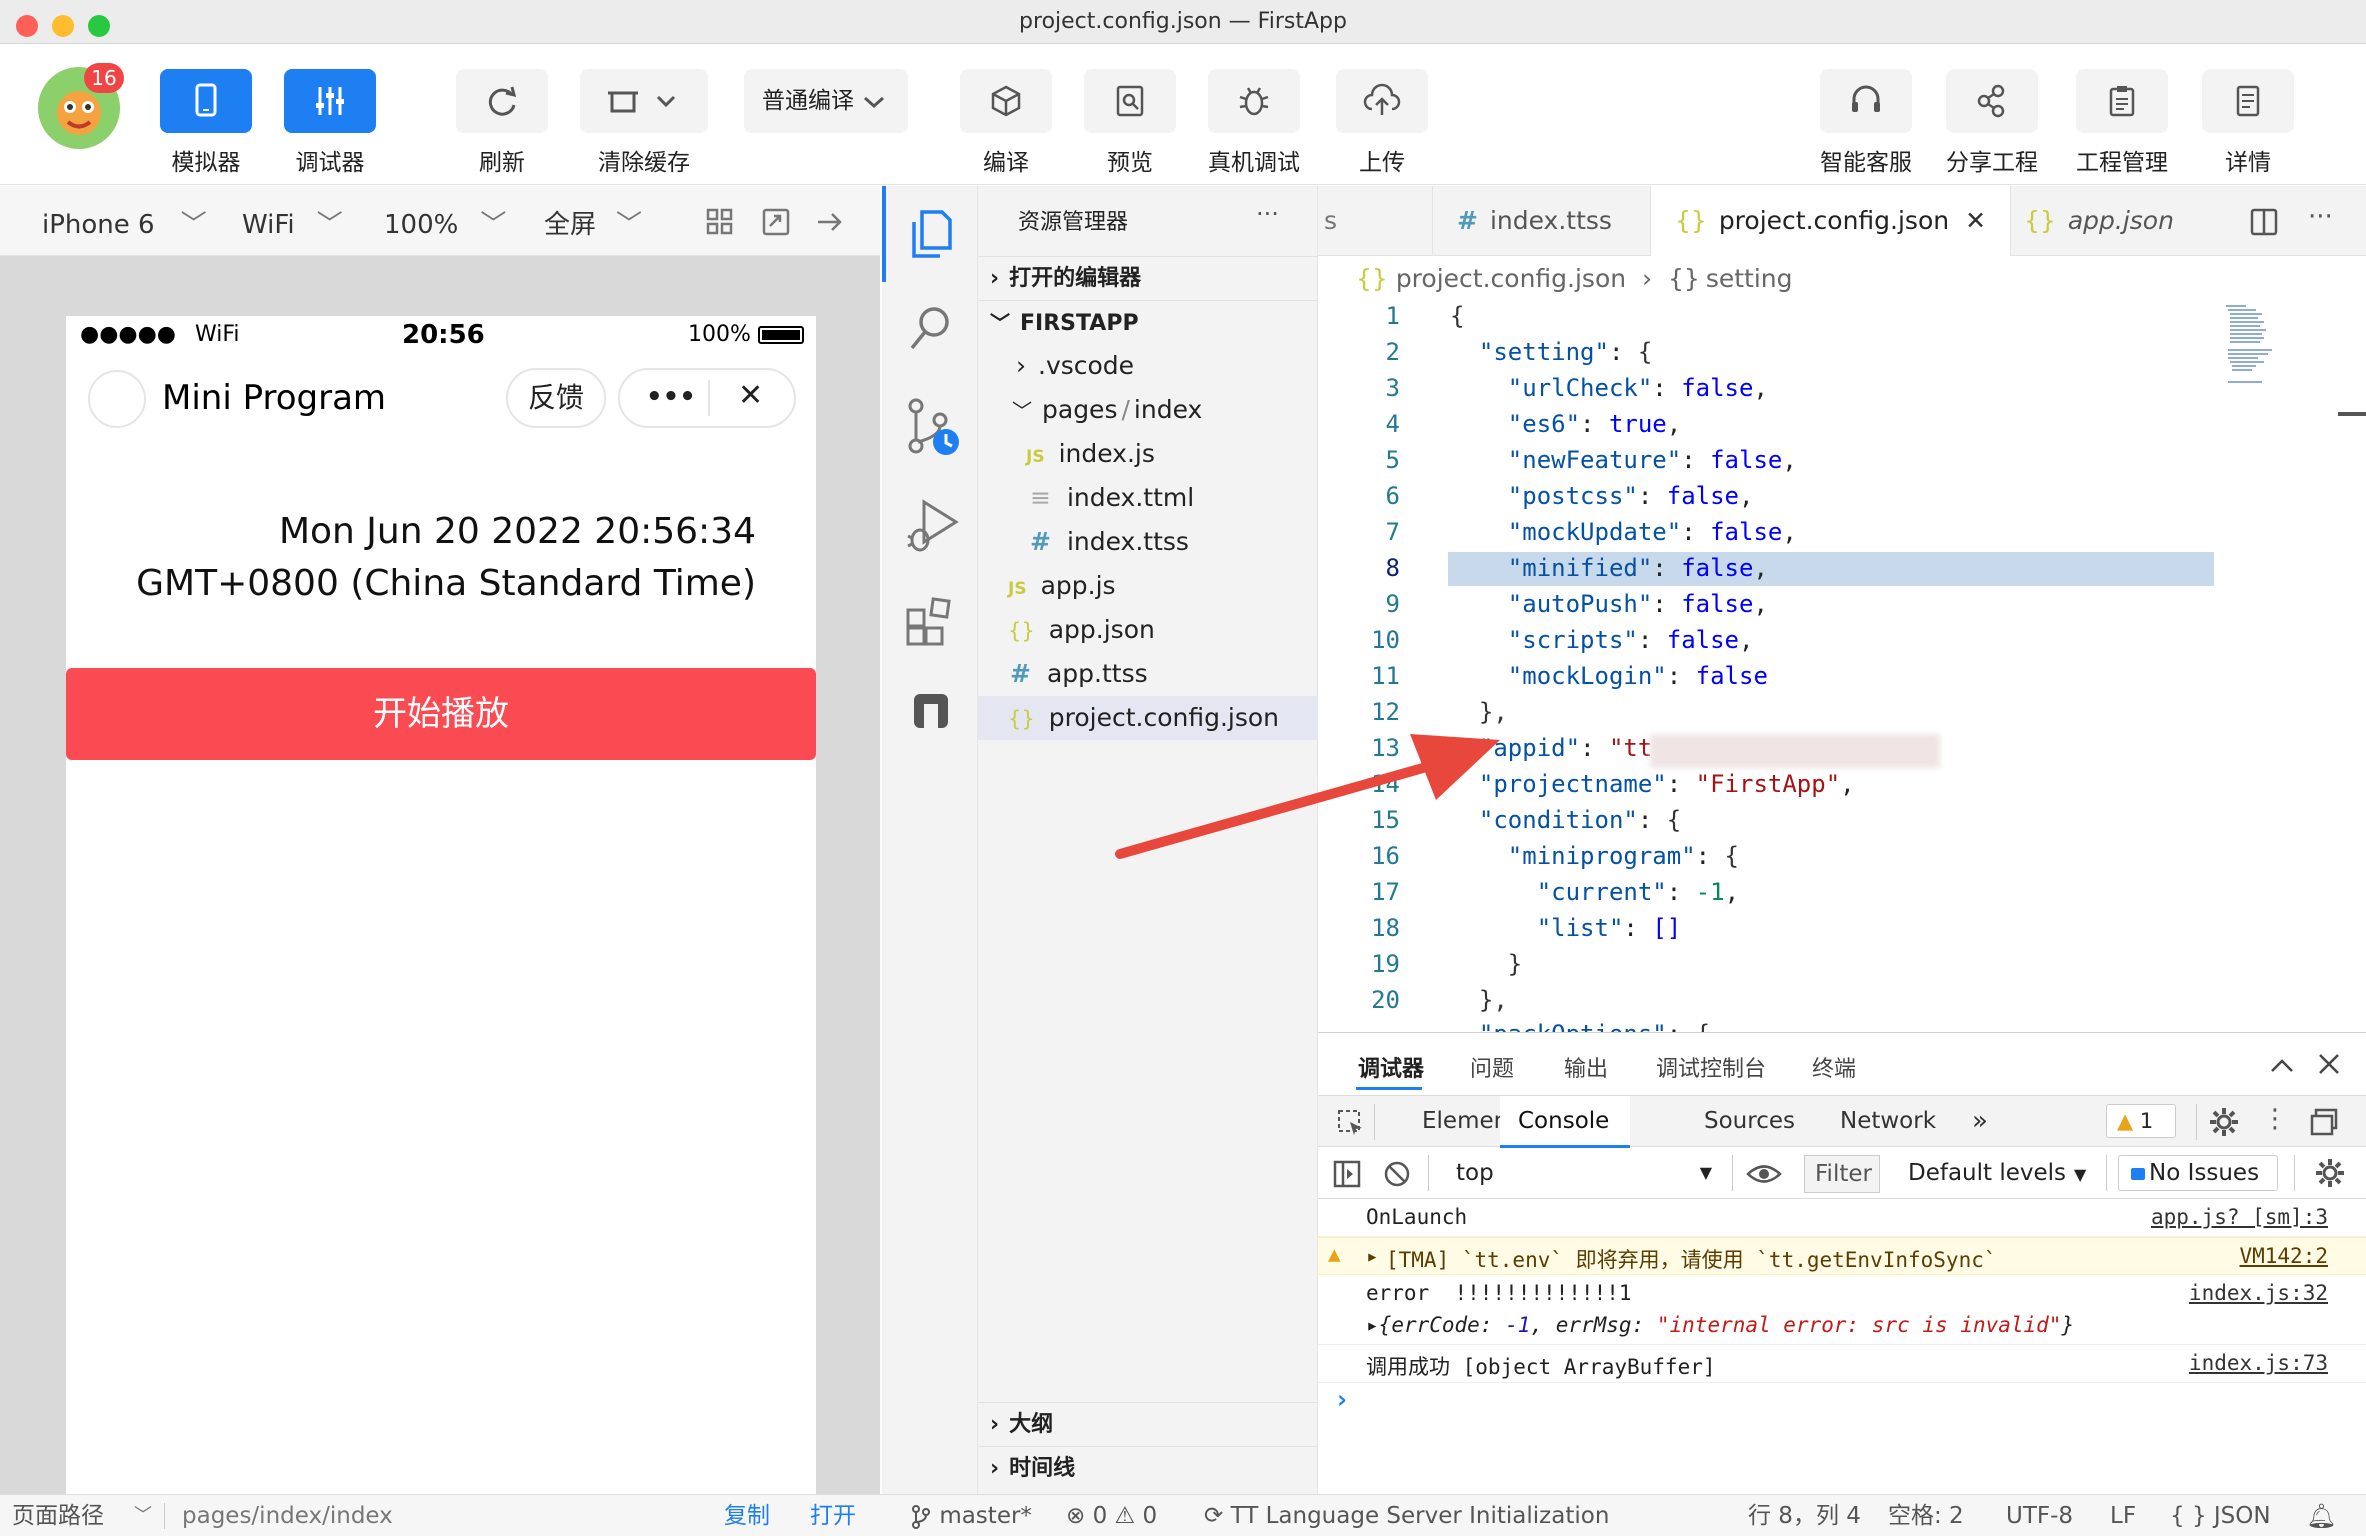 This screenshot has width=2366, height=1536. What do you see at coordinates (2325, 1122) in the screenshot?
I see `undock-icon` at bounding box center [2325, 1122].